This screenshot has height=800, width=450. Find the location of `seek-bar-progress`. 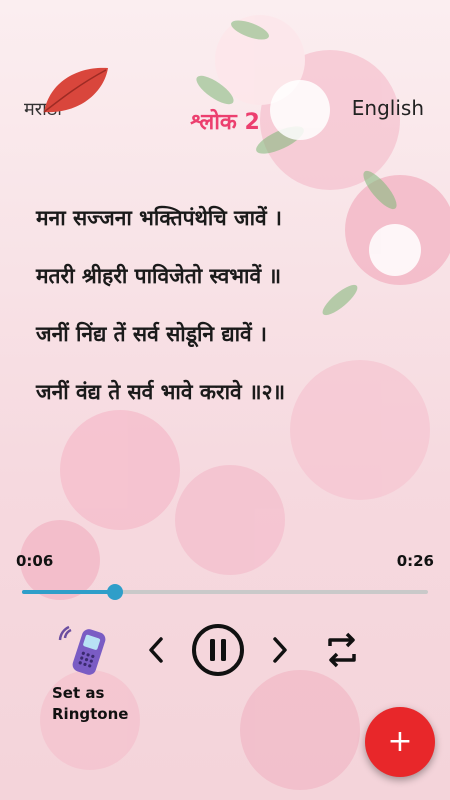

seek-bar-progress is located at coordinates (69, 592).